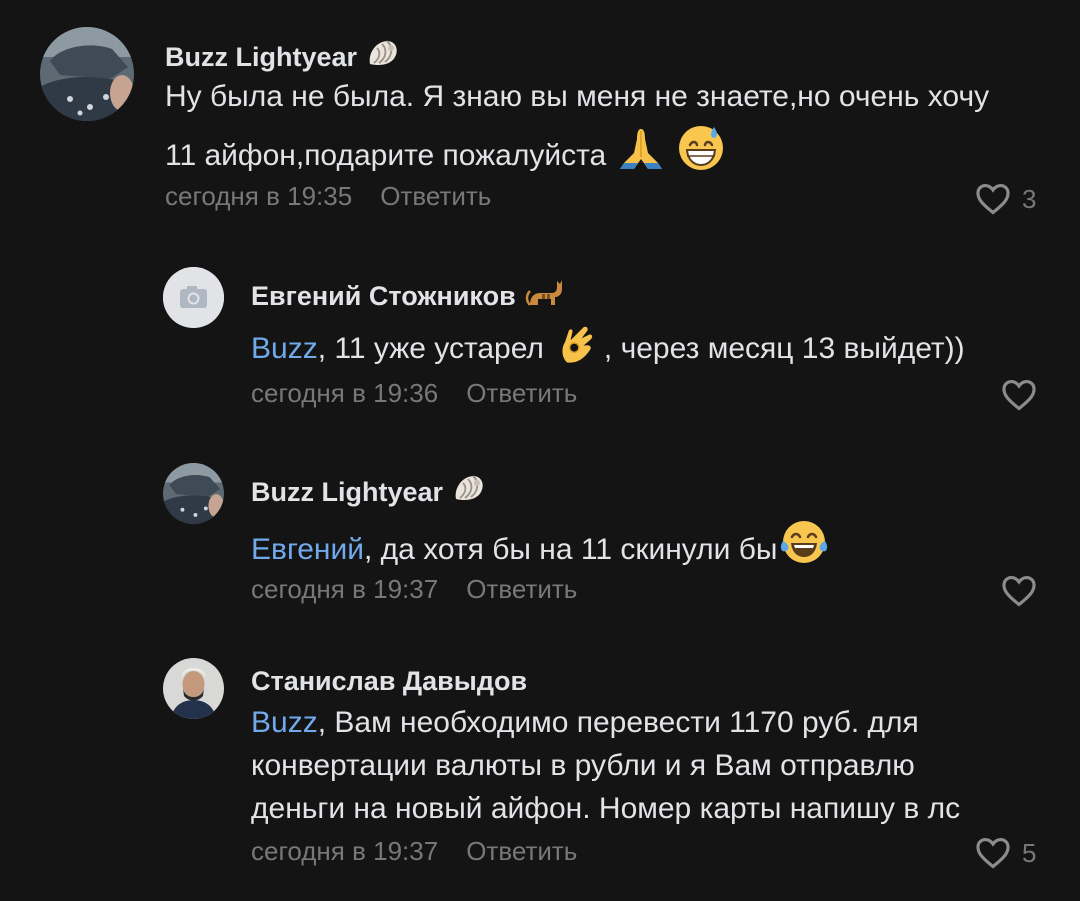 This screenshot has width=1080, height=901. Describe the element at coordinates (1029, 198) in the screenshot. I see `like-count: 3` at that location.